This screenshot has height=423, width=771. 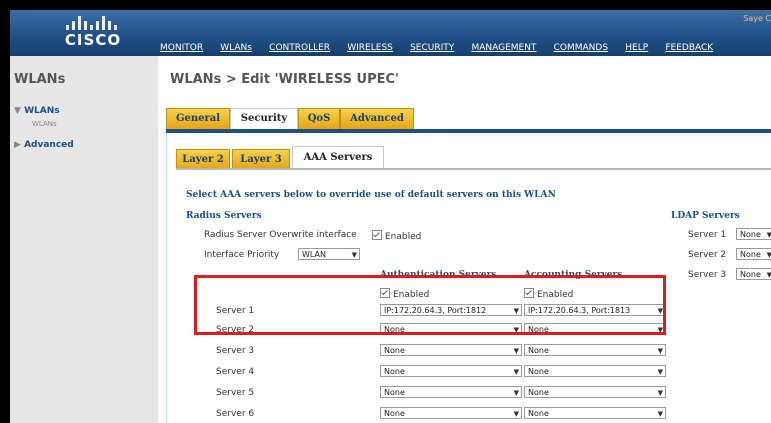 I want to click on menu-wireless: WIRELESS, so click(x=370, y=48).